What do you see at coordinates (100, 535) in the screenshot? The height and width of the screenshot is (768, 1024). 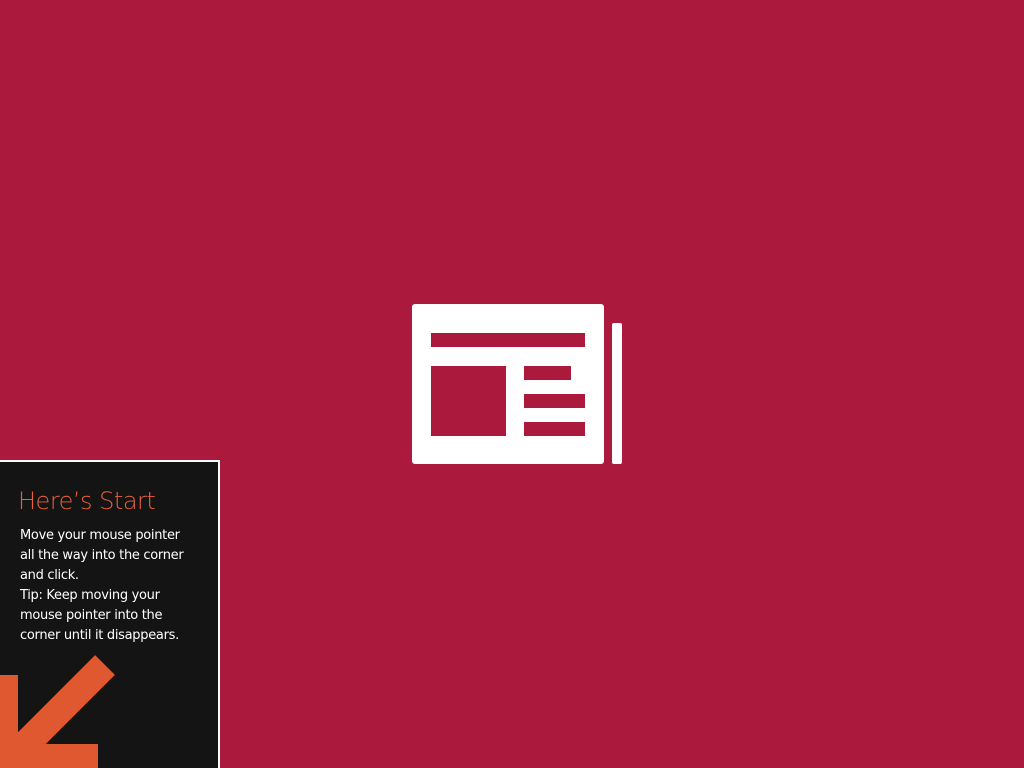 I see `tip-body-line: Move your mouse pointer` at bounding box center [100, 535].